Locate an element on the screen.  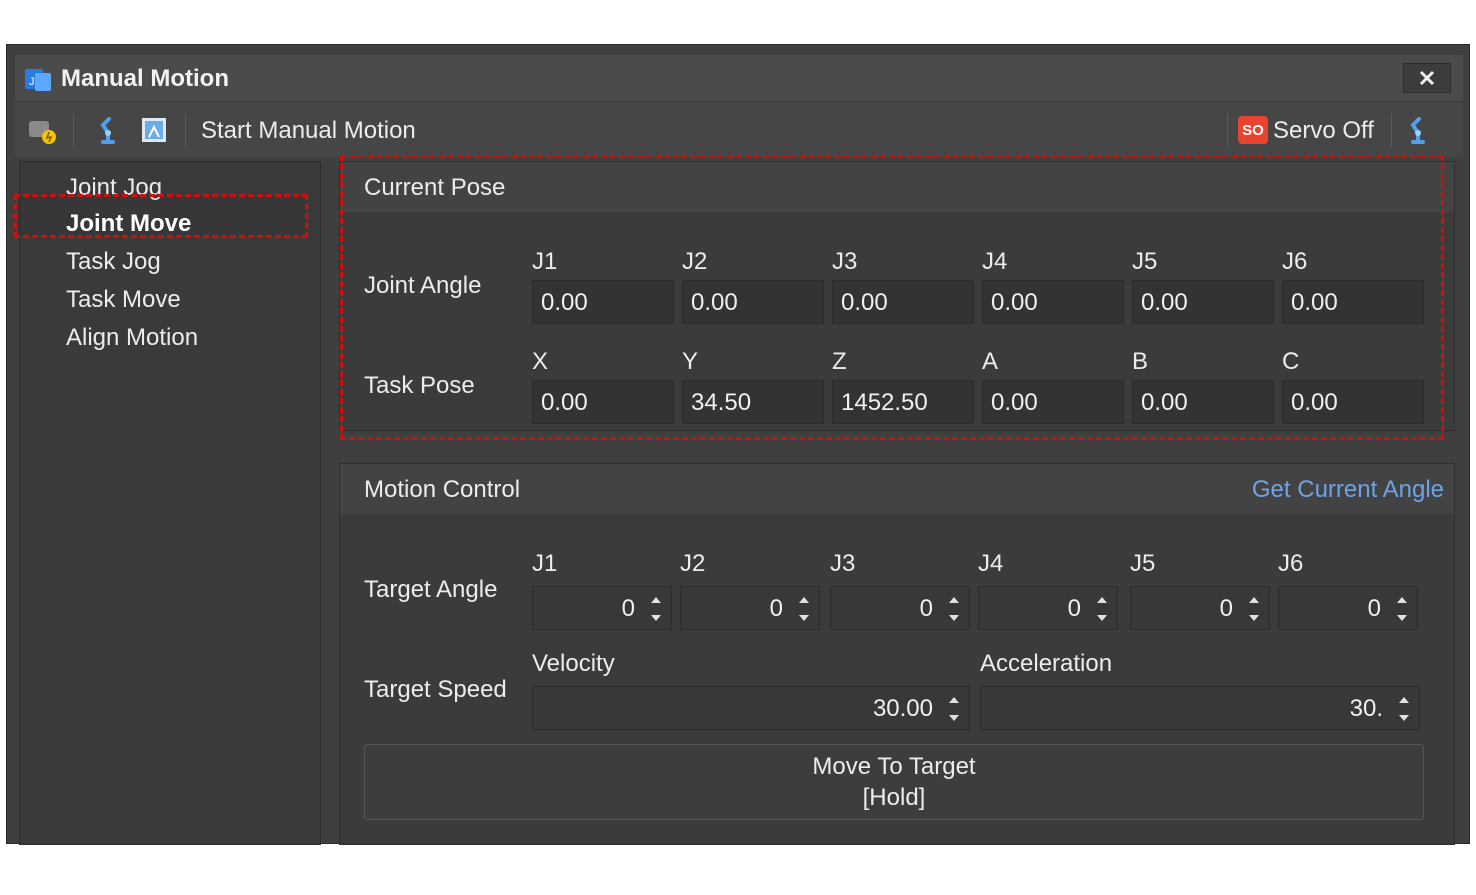
target-joint-header: J3 is located at coordinates (843, 563).